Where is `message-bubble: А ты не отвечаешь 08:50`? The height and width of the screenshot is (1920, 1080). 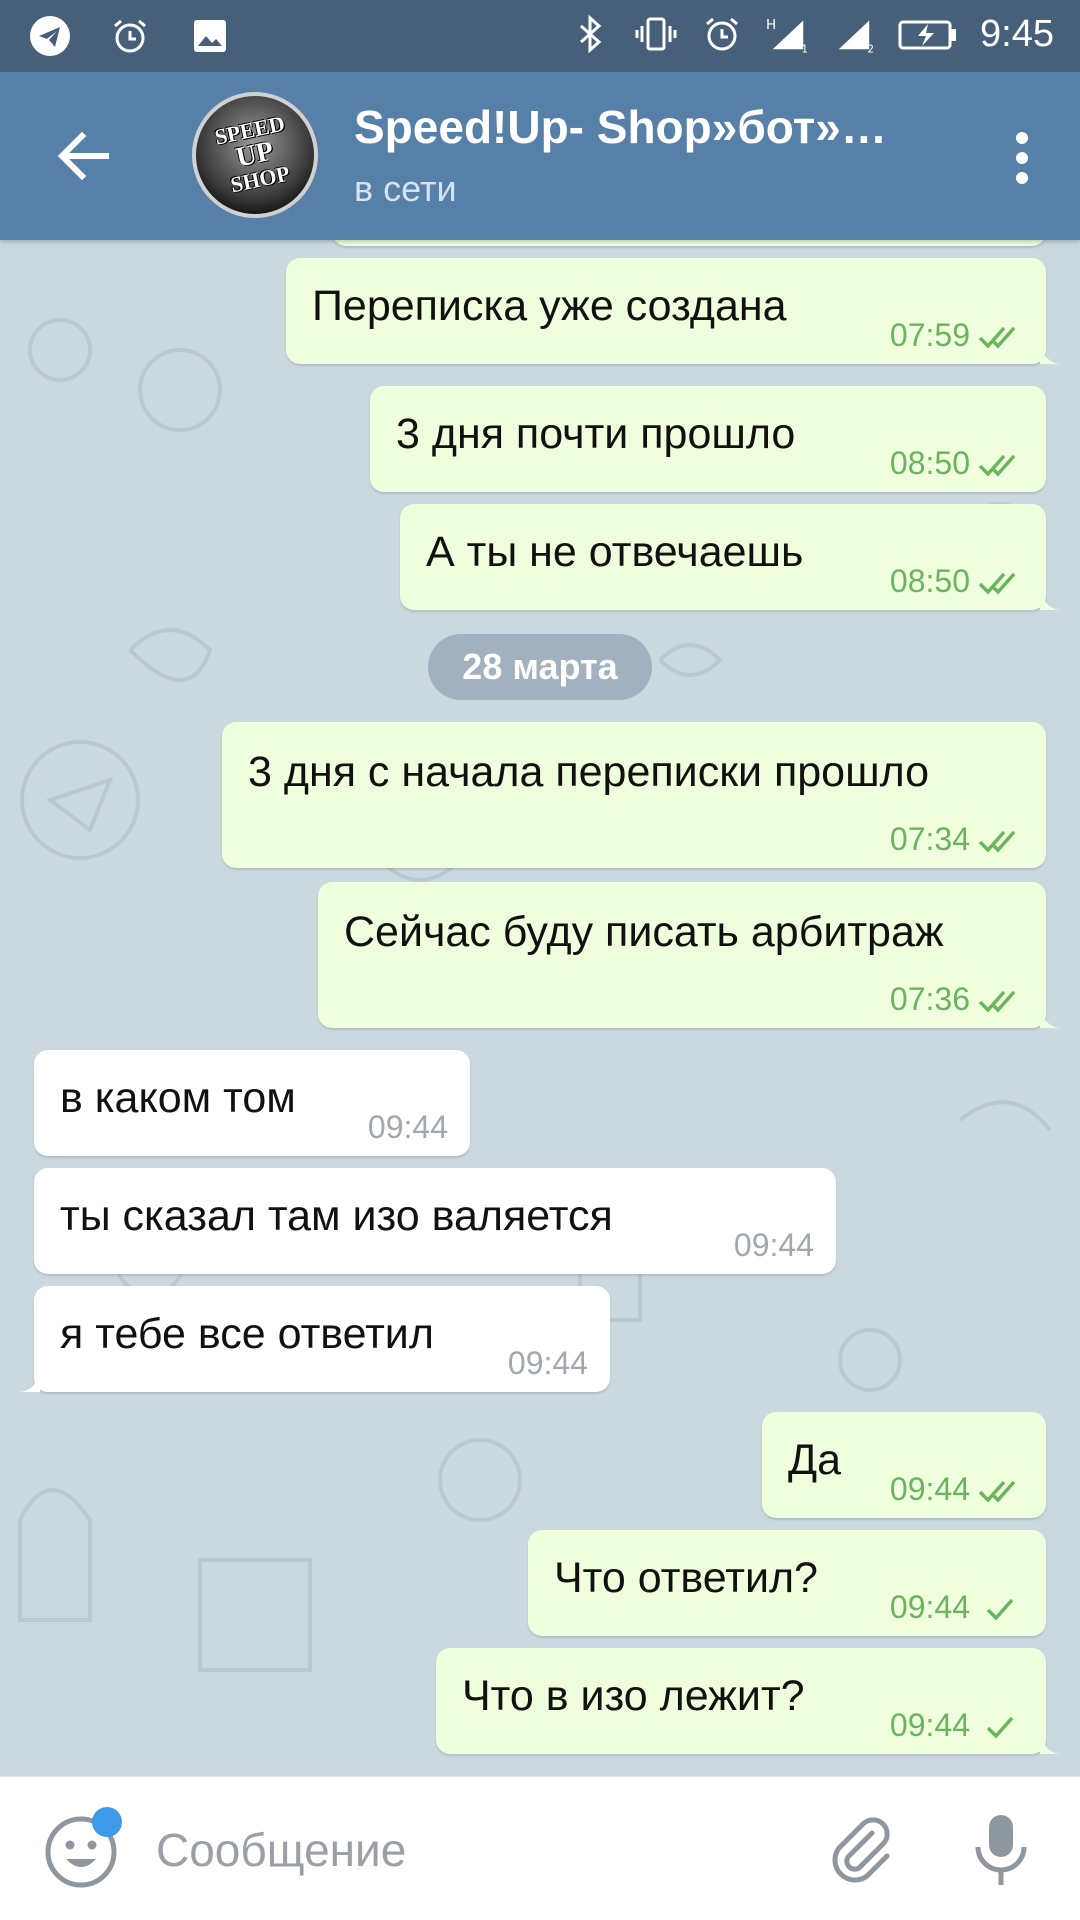 message-bubble: А ты не отвечаешь 08:50 is located at coordinates (730, 557).